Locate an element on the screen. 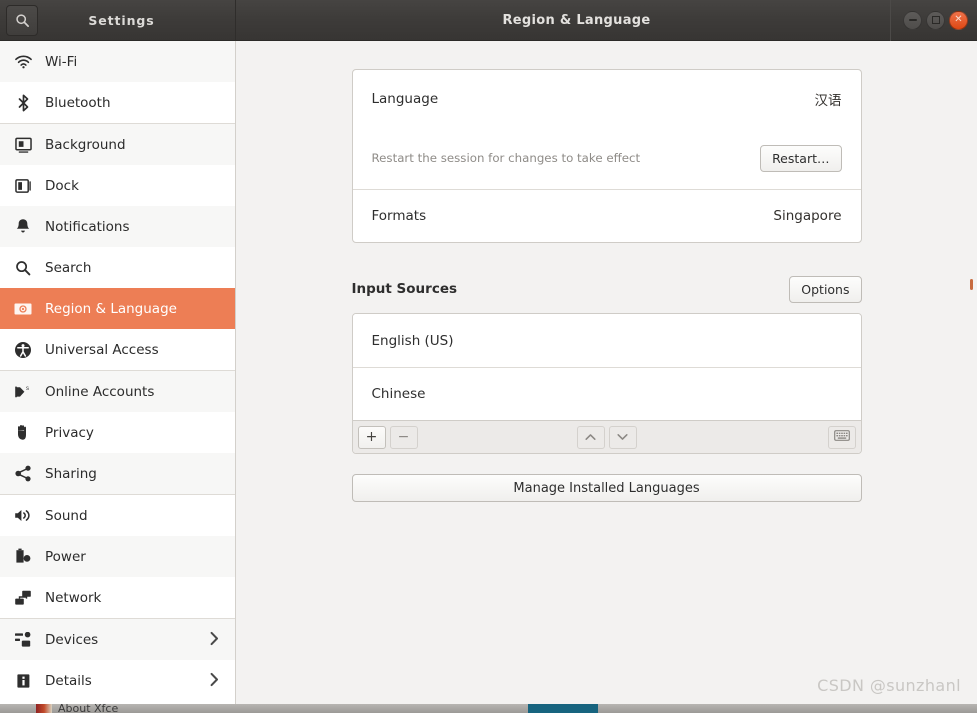 This screenshot has width=977, height=713. network-icon is located at coordinates (23, 598).